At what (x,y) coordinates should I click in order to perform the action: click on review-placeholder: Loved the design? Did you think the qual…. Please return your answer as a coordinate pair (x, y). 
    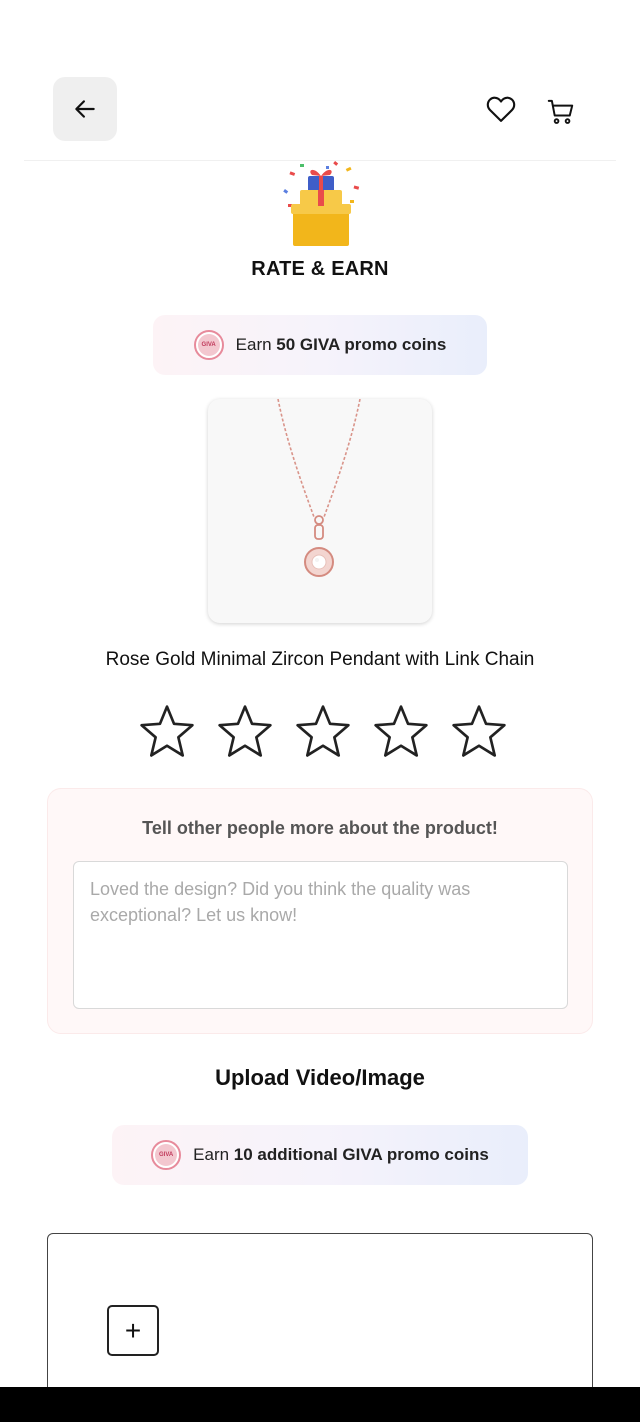
    Looking at the image, I should click on (280, 902).